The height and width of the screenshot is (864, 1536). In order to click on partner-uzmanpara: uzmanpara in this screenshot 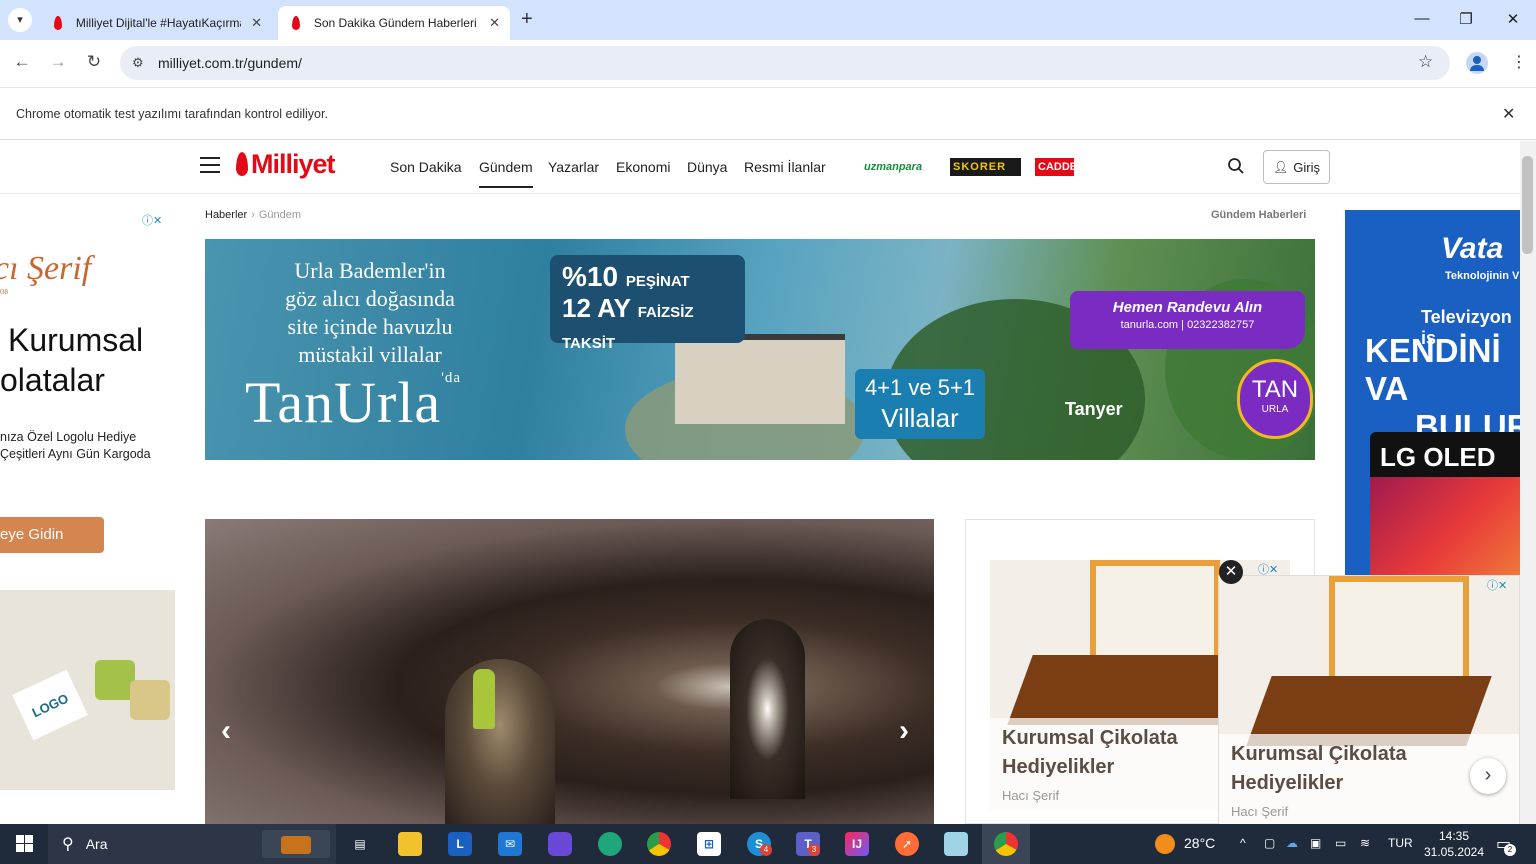, I will do `click(893, 167)`.